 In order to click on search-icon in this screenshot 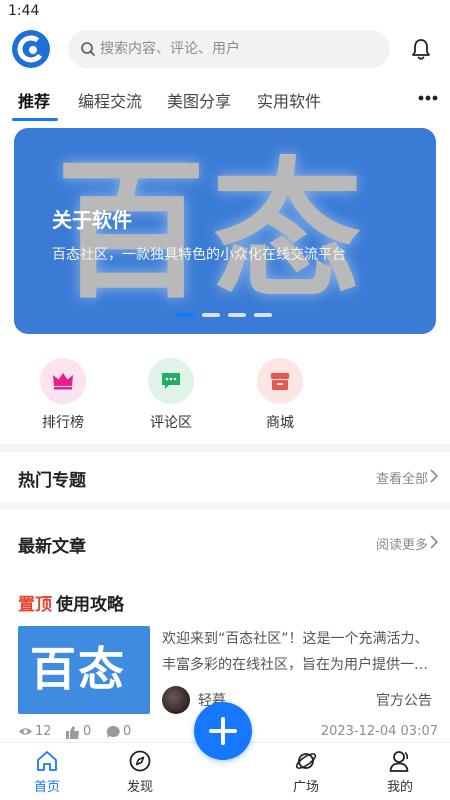, I will do `click(88, 49)`.